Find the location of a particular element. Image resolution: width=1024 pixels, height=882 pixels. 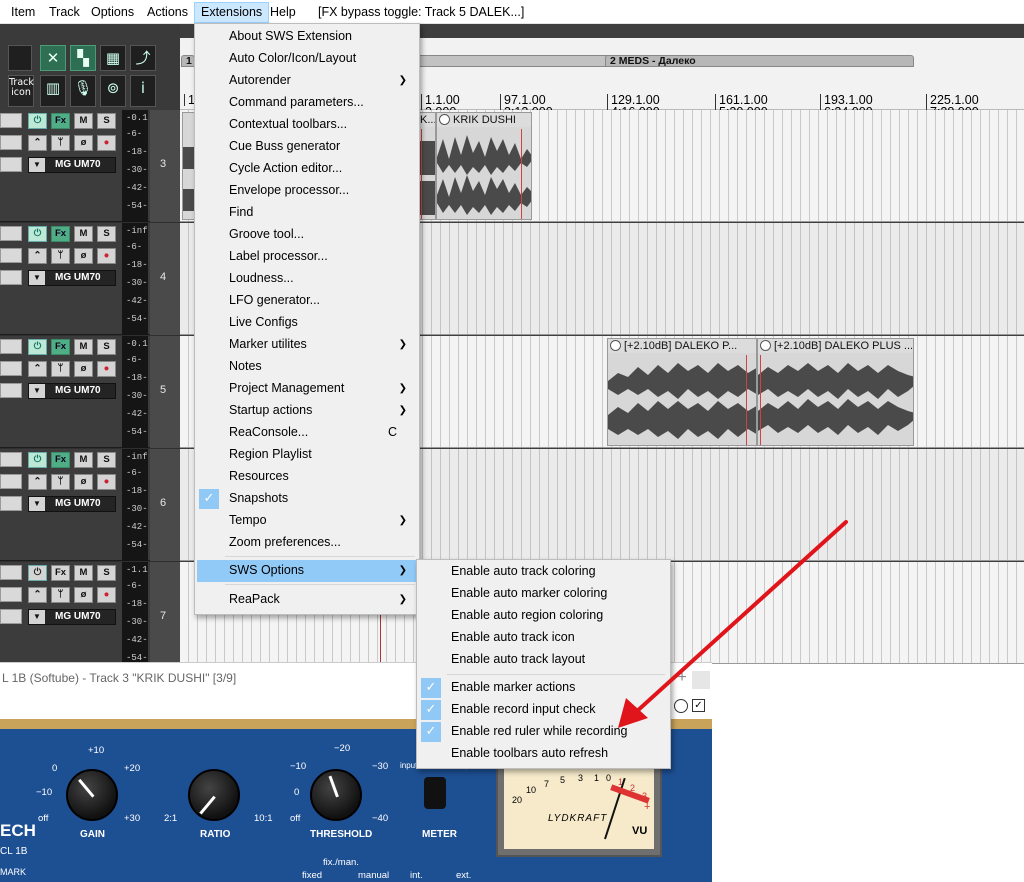

annotation-arrow is located at coordinates (733, 624).